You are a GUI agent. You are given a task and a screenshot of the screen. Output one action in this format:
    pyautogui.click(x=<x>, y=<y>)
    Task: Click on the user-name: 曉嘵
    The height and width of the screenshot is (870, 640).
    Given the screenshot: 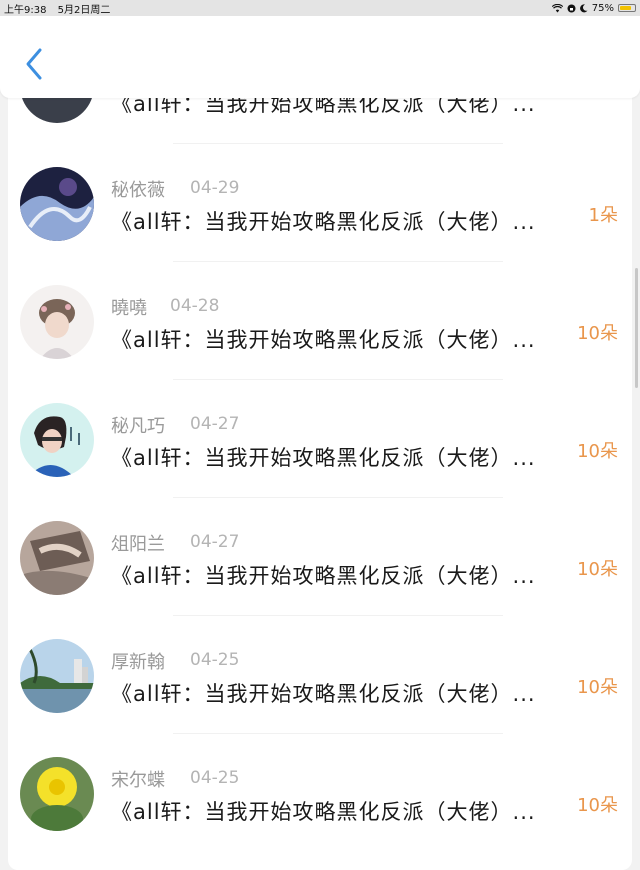 What is the action you would take?
    pyautogui.click(x=129, y=308)
    